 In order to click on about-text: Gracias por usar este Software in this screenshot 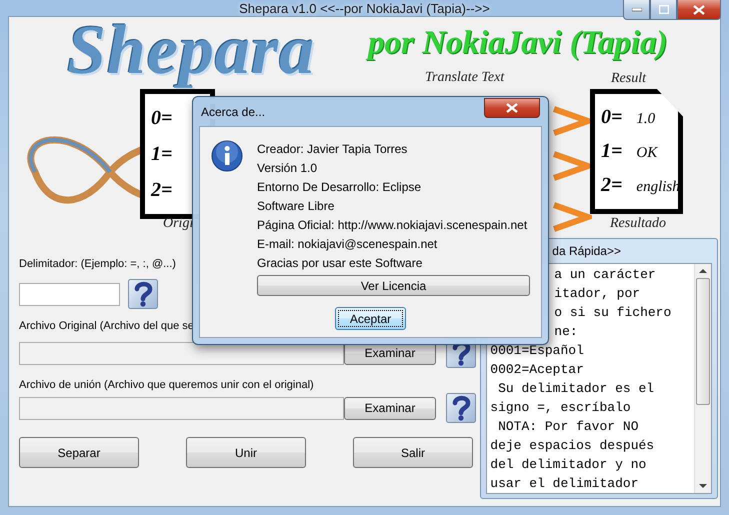, I will do `click(340, 263)`.